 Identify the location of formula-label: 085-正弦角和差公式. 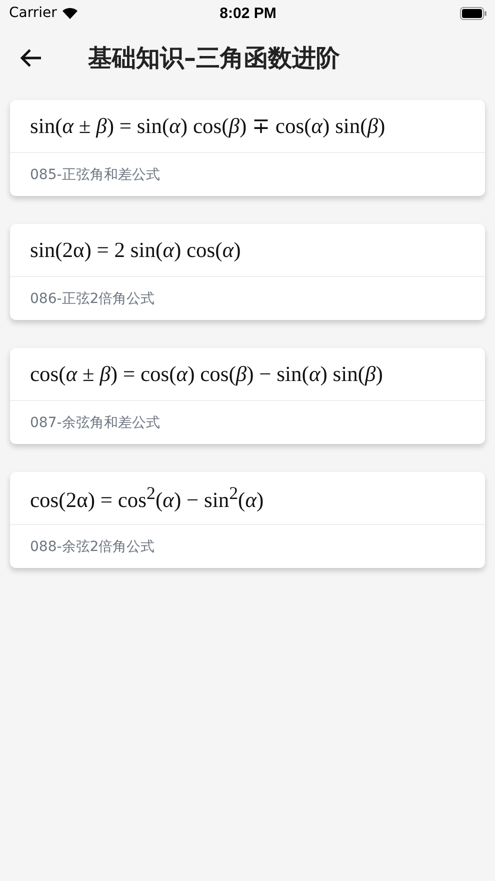
(95, 175).